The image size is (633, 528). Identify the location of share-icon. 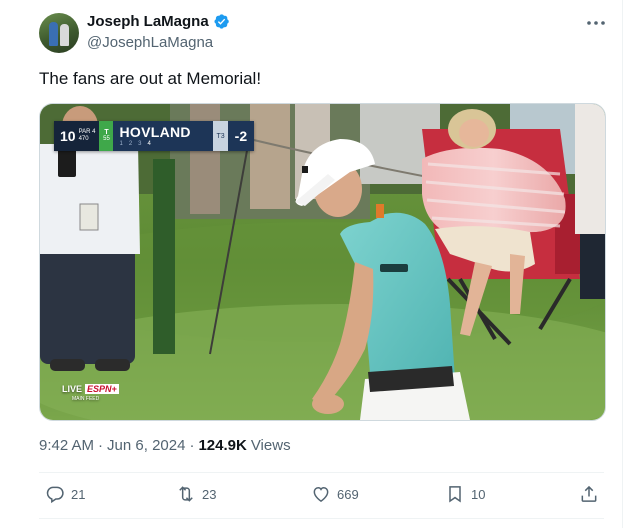
(589, 493).